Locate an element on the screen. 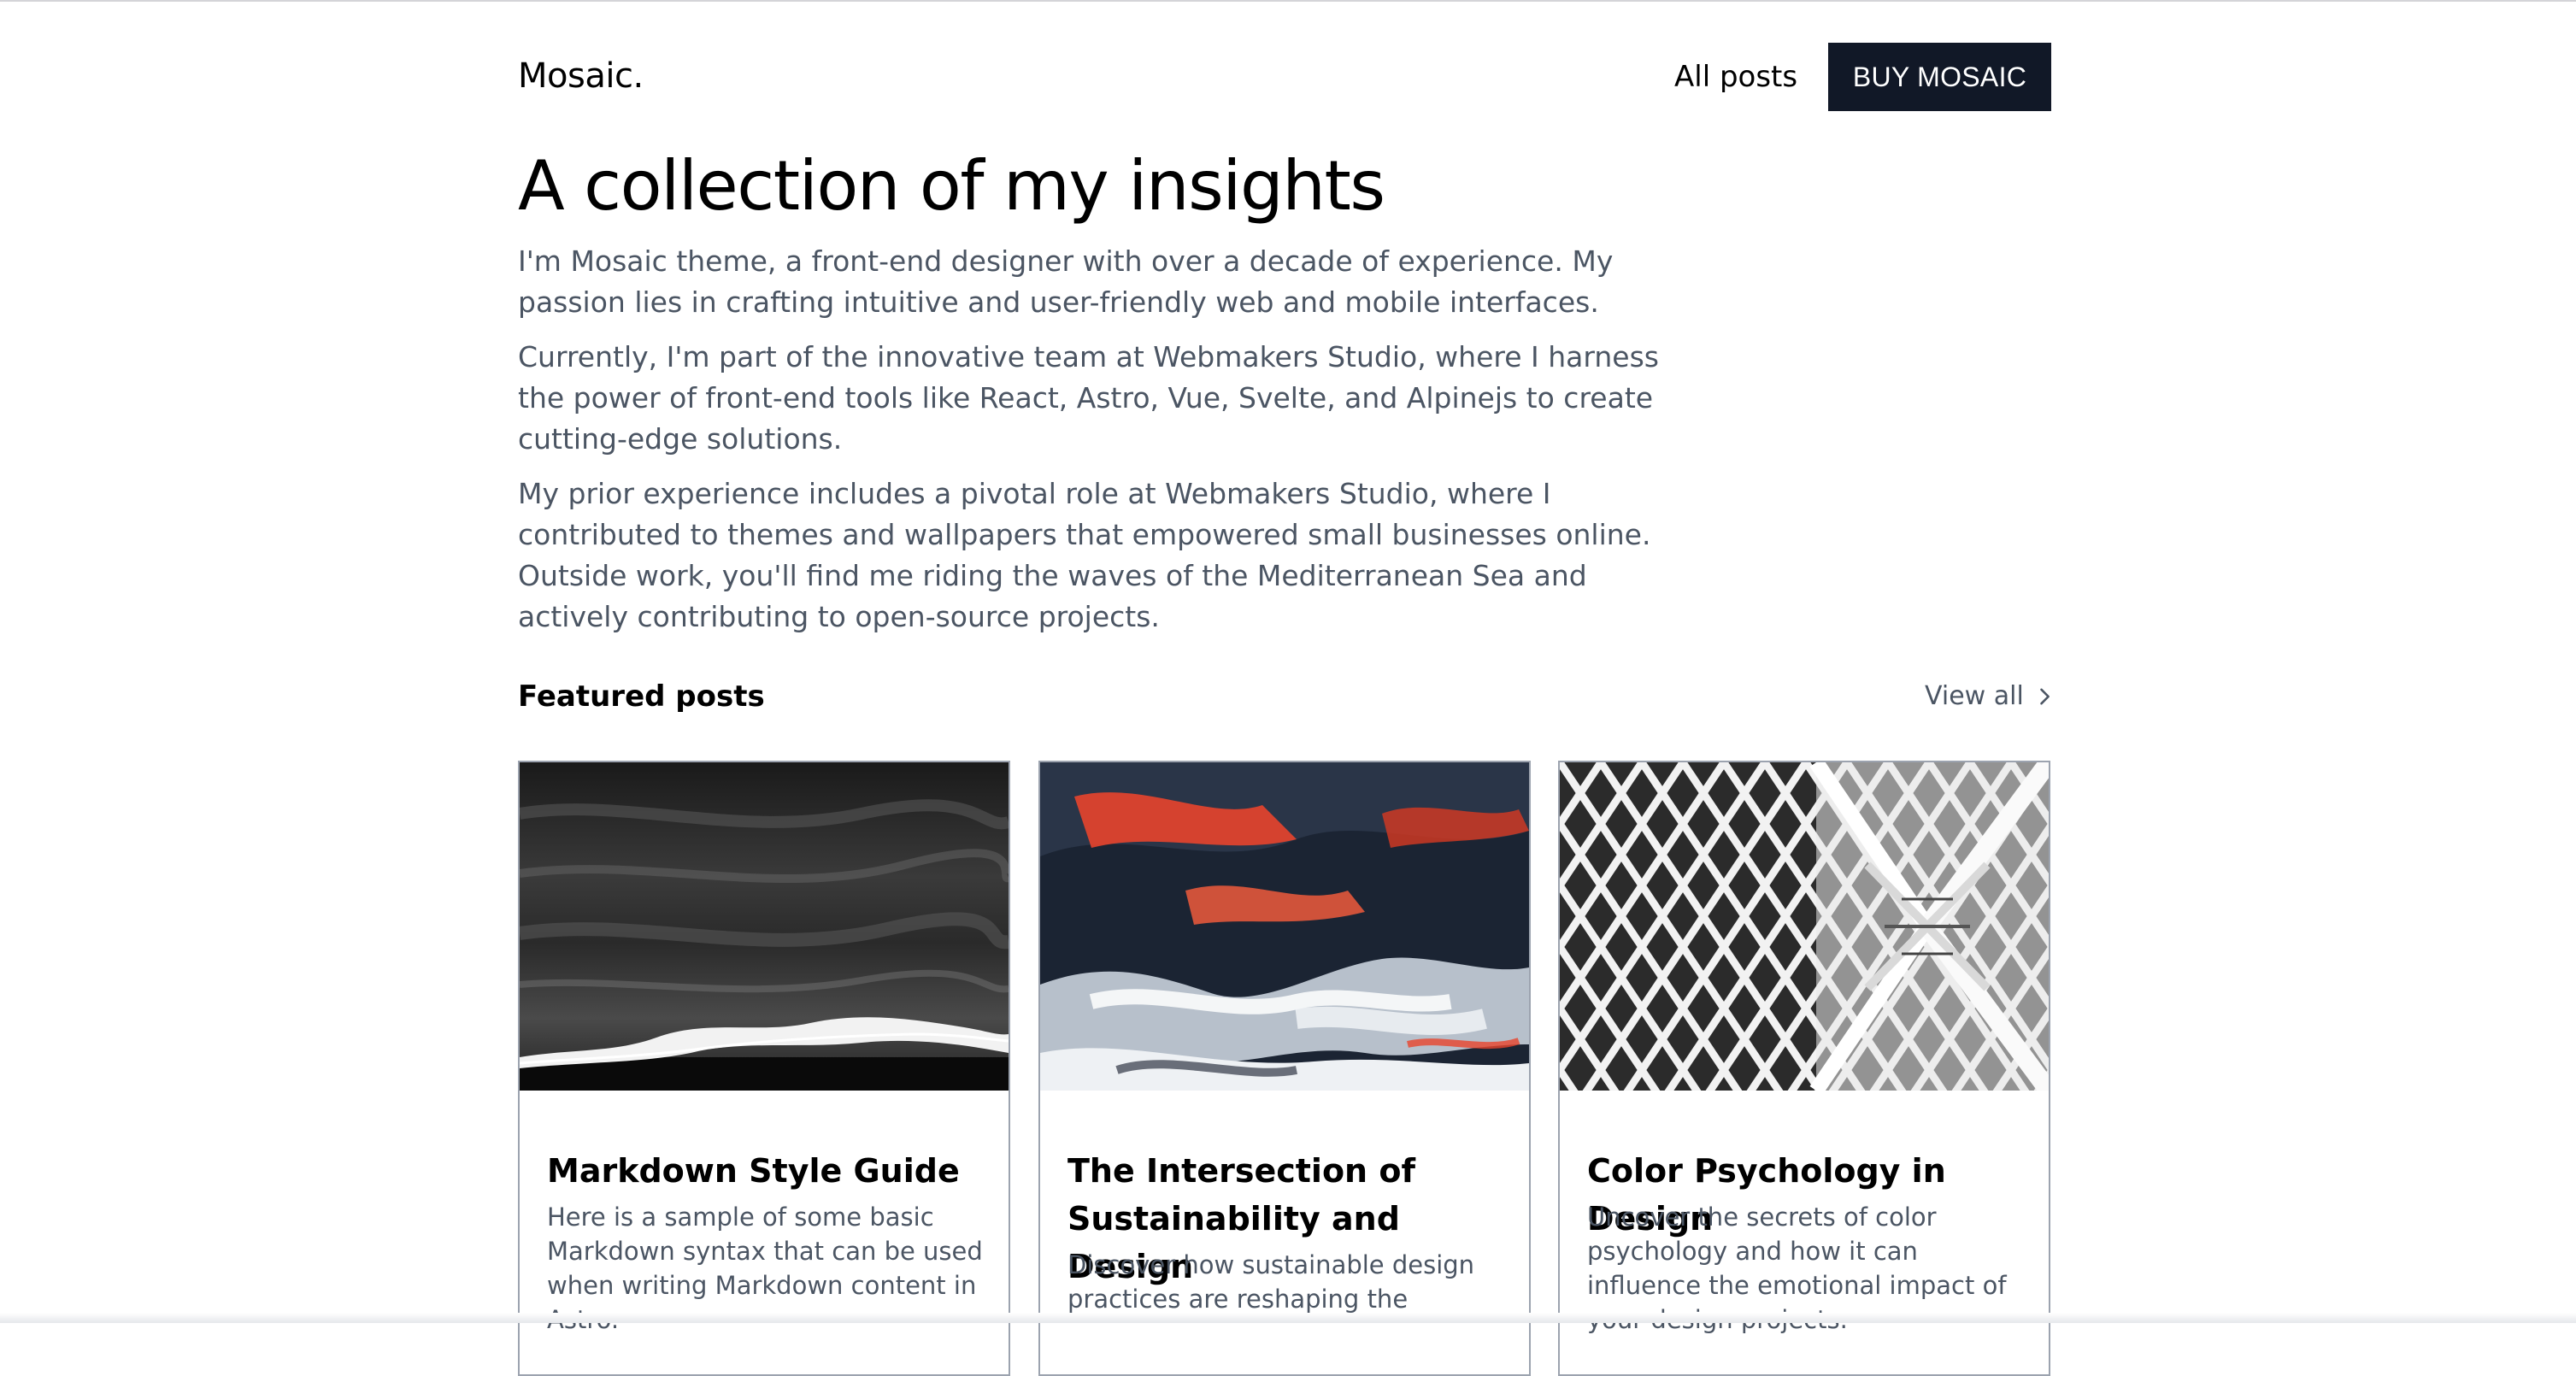 Image resolution: width=2576 pixels, height=1376 pixels. nav-all-posts-link: All posts is located at coordinates (1735, 77).